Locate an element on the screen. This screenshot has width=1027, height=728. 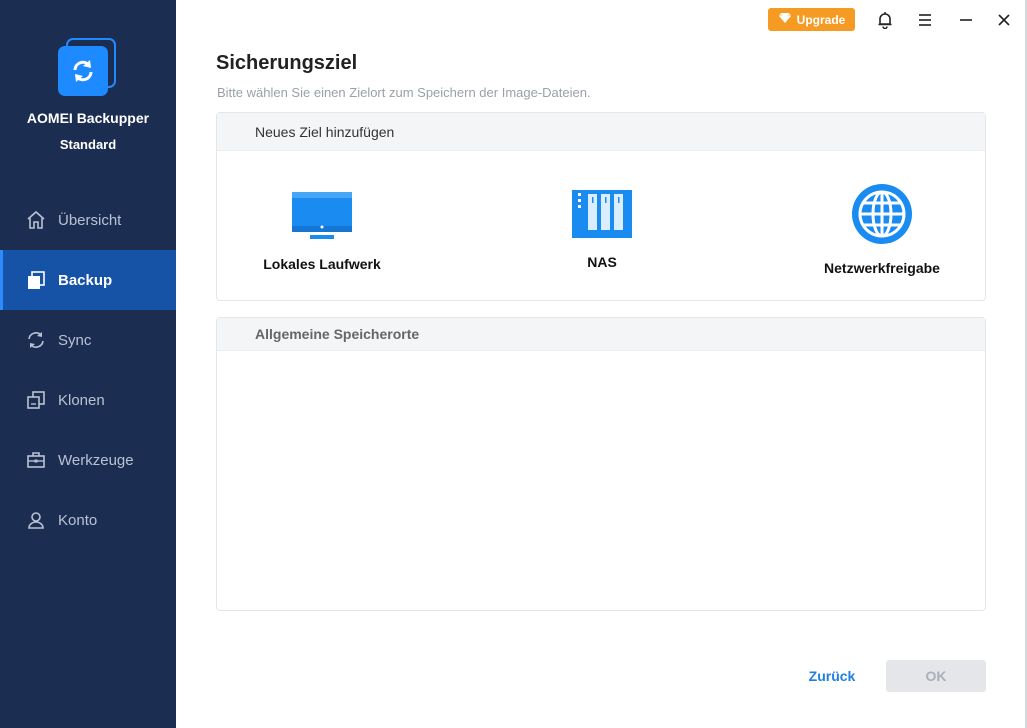
sync-icon is located at coordinates (36, 340).